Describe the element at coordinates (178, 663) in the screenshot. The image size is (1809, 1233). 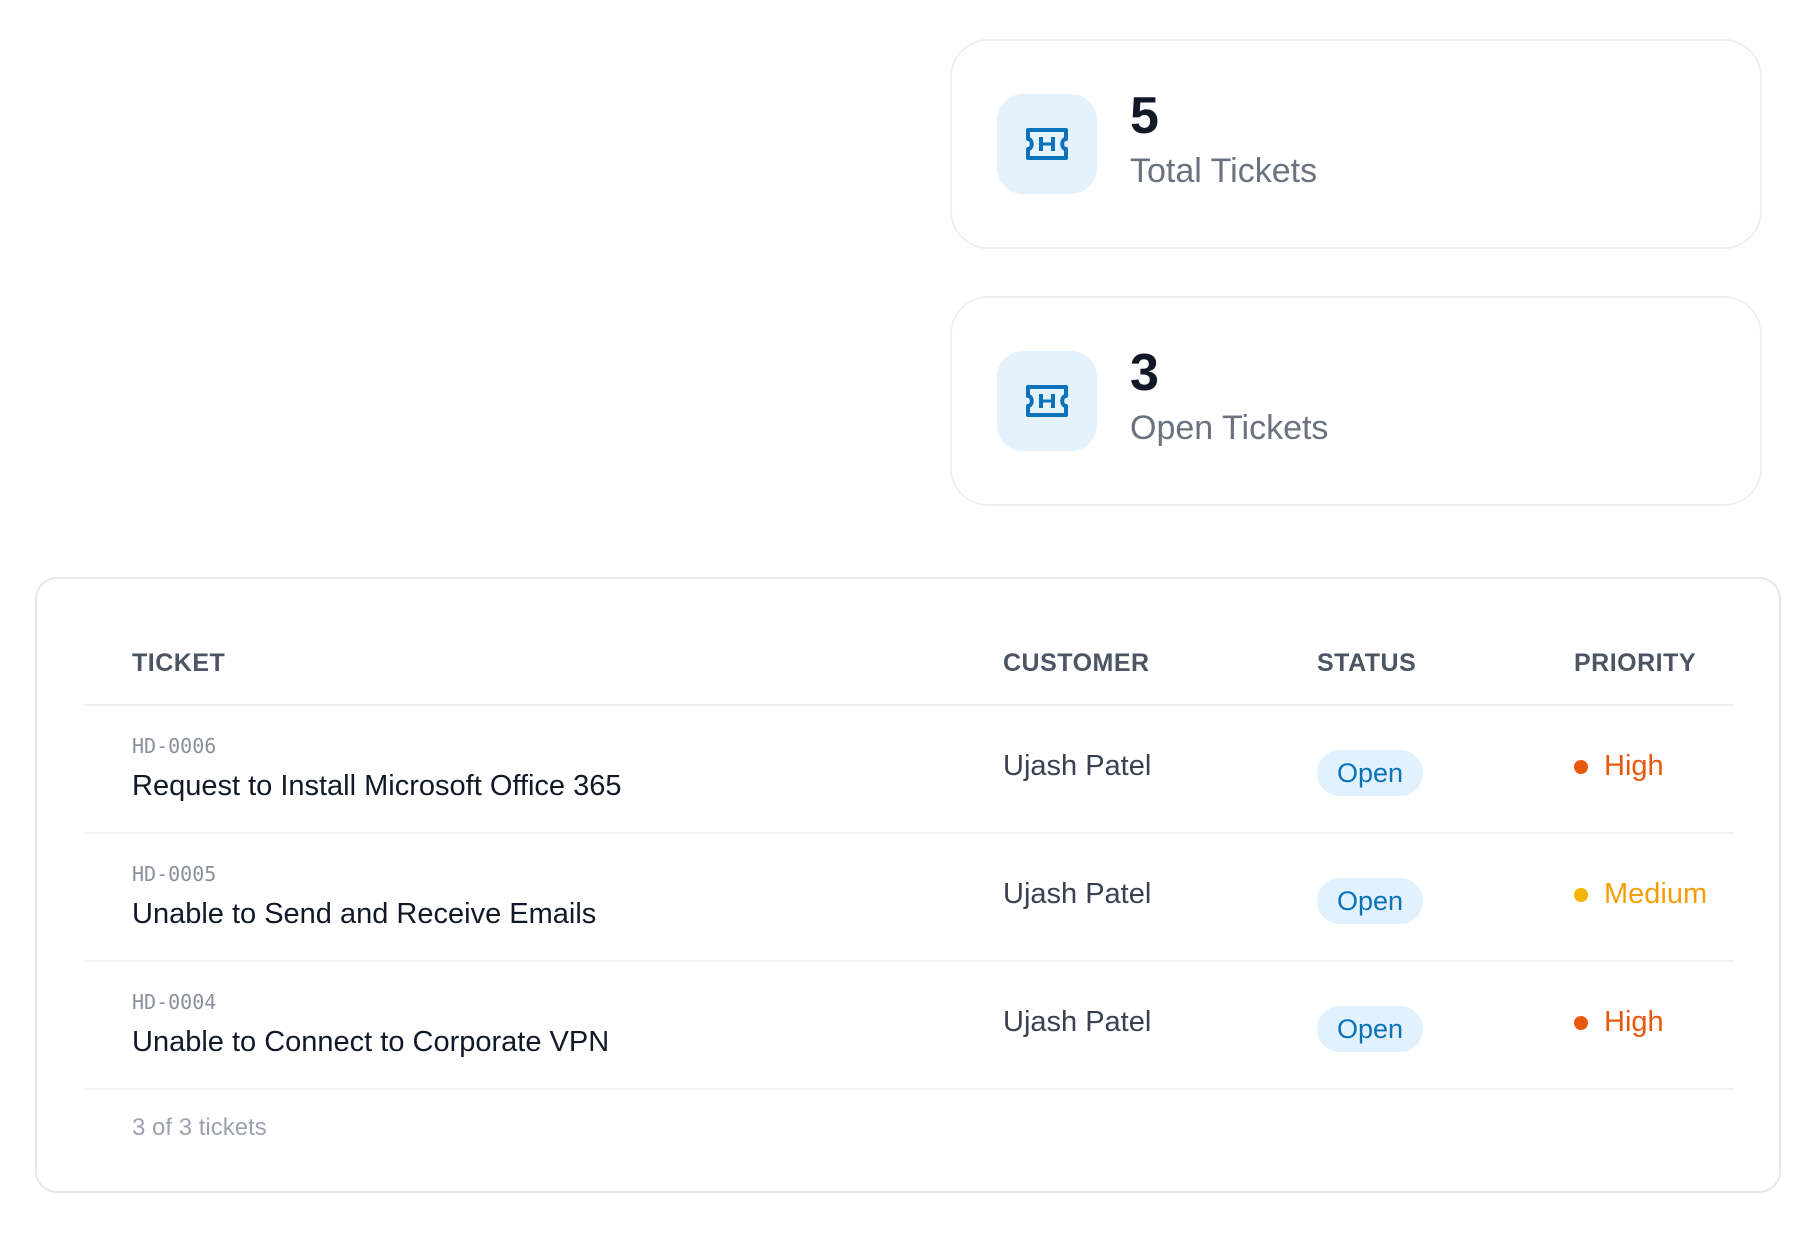
I see `column-header-ticket: TICKET` at that location.